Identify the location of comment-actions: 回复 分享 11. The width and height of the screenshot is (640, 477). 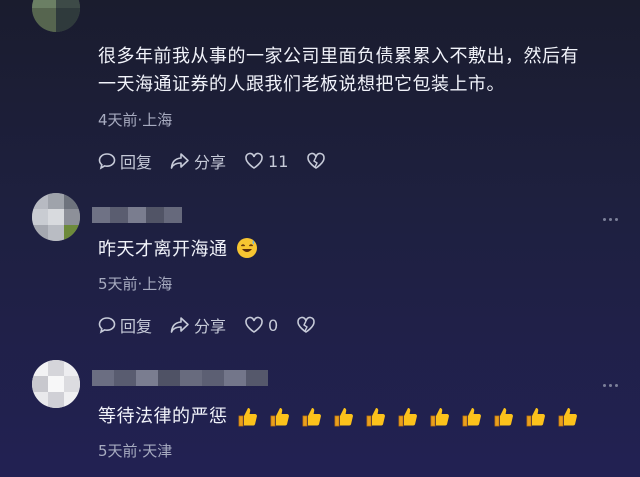
(223, 161).